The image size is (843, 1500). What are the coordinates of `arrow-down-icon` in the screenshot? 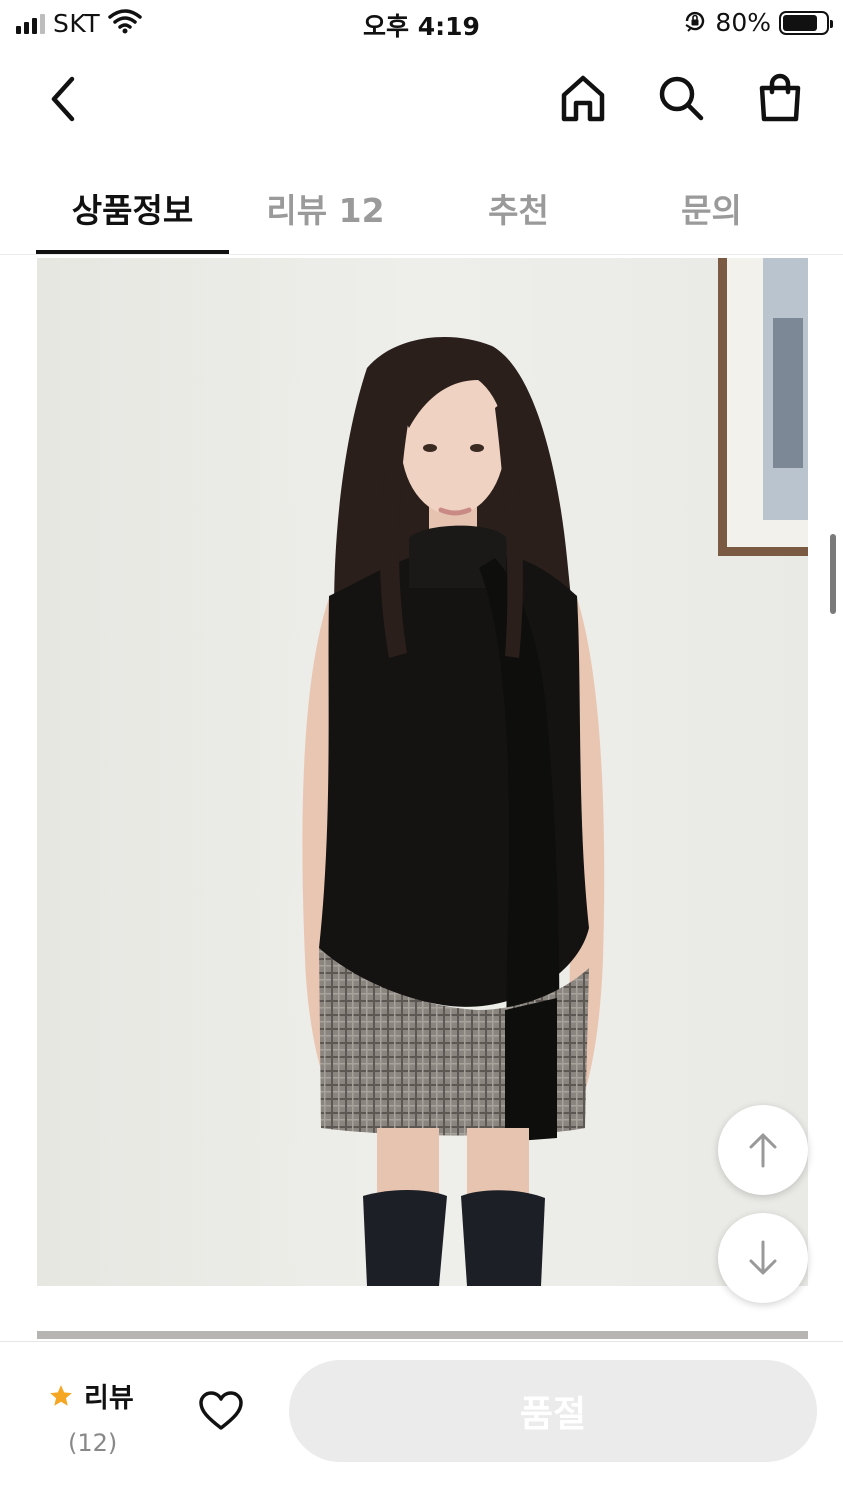 It's located at (763, 1257).